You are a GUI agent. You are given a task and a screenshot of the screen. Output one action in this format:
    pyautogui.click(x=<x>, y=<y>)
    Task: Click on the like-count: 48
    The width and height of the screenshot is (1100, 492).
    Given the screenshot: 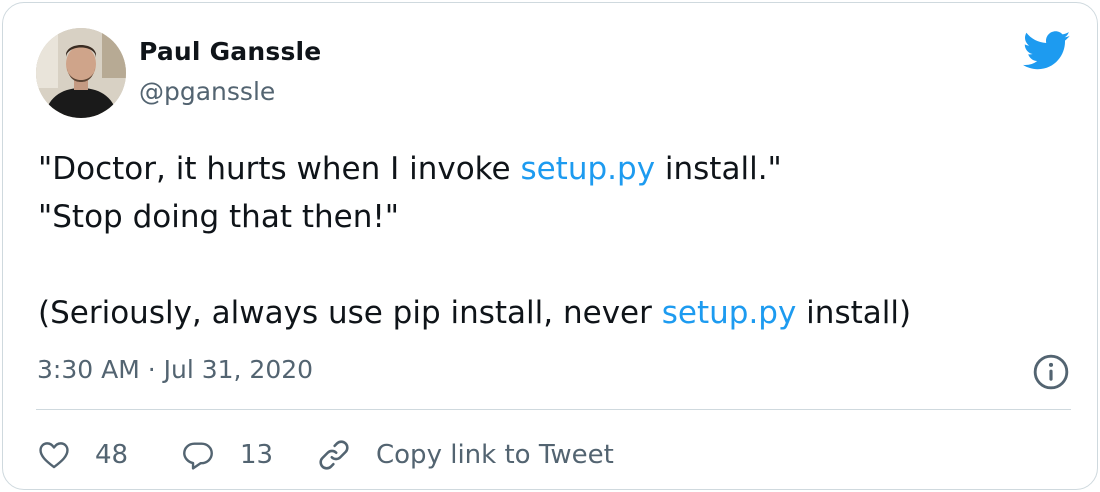 What is the action you would take?
    pyautogui.click(x=112, y=455)
    